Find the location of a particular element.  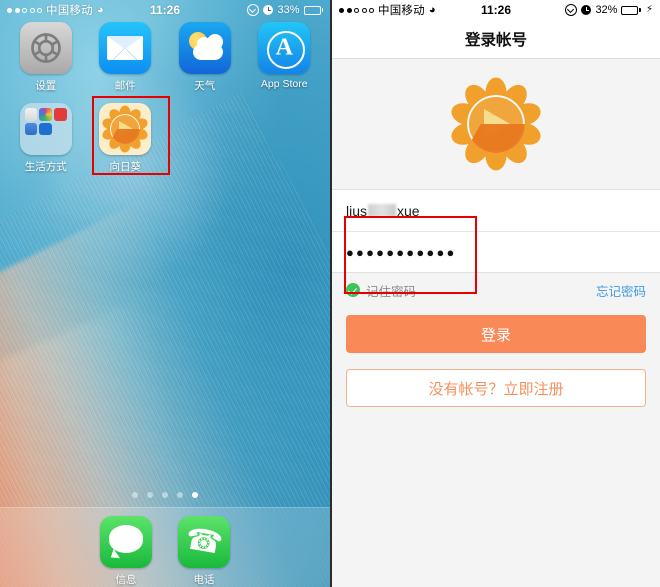

logo-center-circle is located at coordinates (496, 124).